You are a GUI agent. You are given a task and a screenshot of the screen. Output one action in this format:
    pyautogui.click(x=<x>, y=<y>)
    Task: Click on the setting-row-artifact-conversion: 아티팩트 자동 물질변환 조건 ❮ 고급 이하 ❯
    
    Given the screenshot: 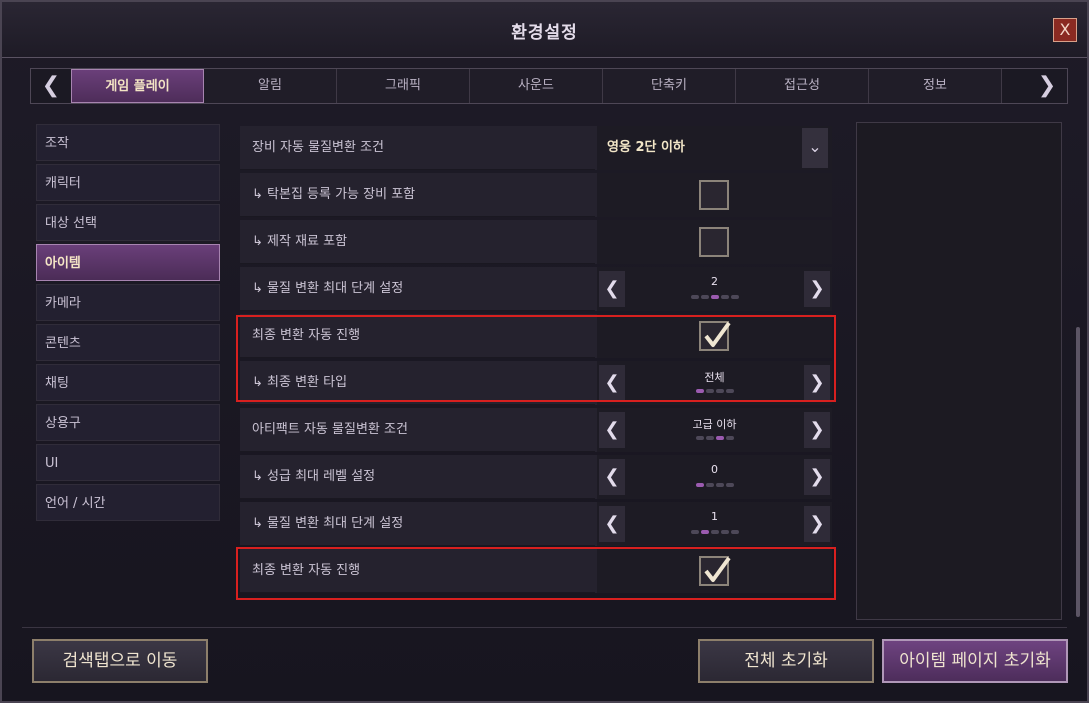 What is the action you would take?
    pyautogui.click(x=536, y=430)
    